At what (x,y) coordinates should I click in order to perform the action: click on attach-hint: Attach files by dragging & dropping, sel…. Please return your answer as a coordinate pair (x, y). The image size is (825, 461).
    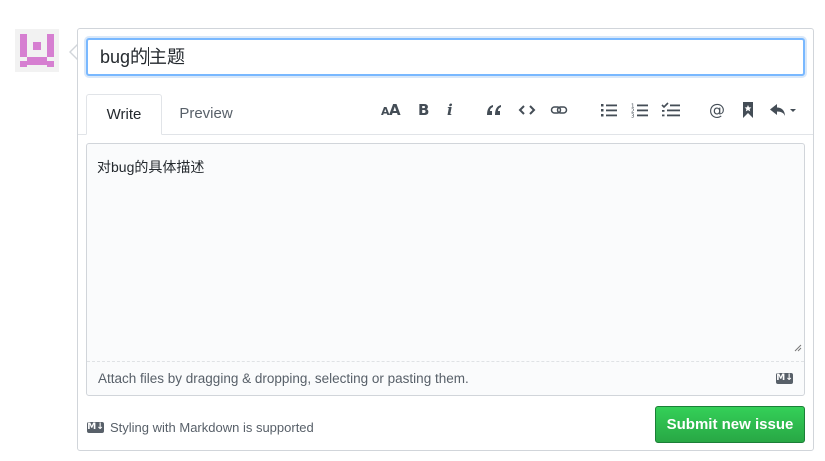
    Looking at the image, I should click on (283, 378).